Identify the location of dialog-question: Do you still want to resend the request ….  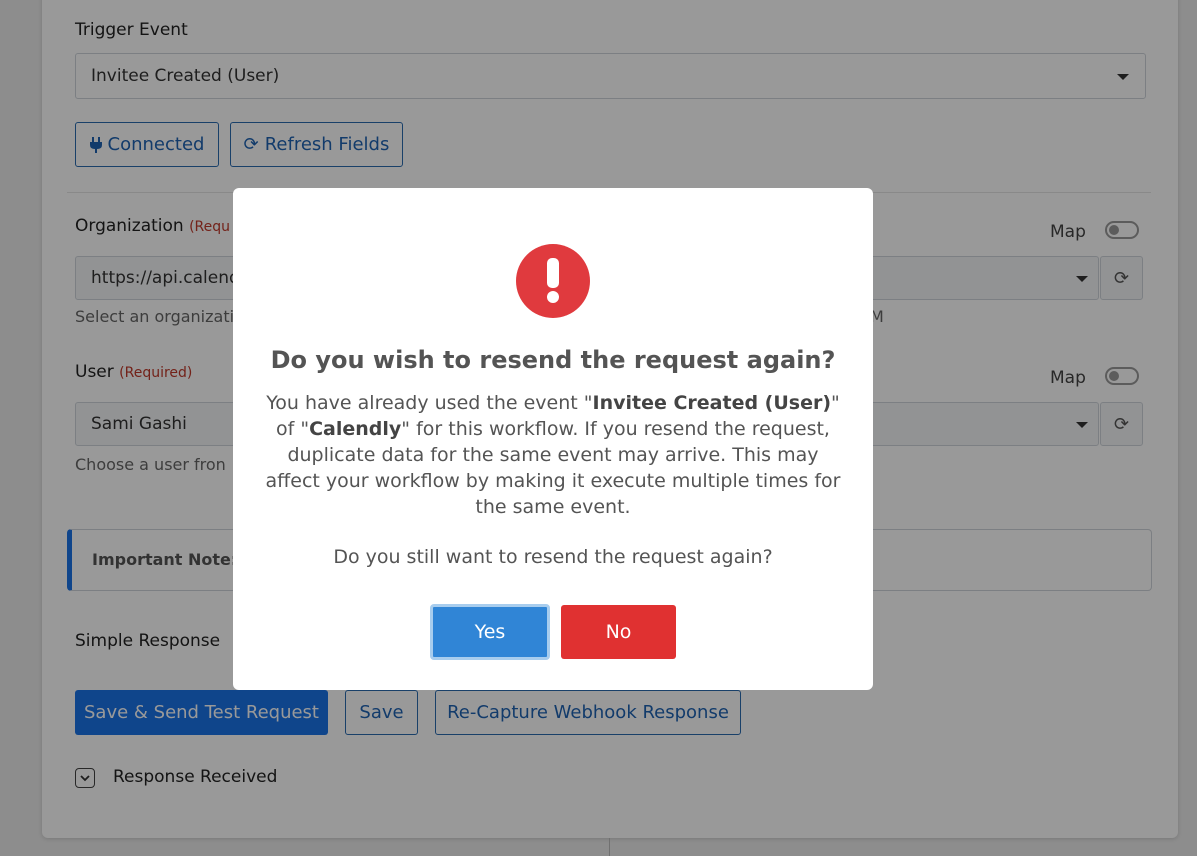
(553, 557).